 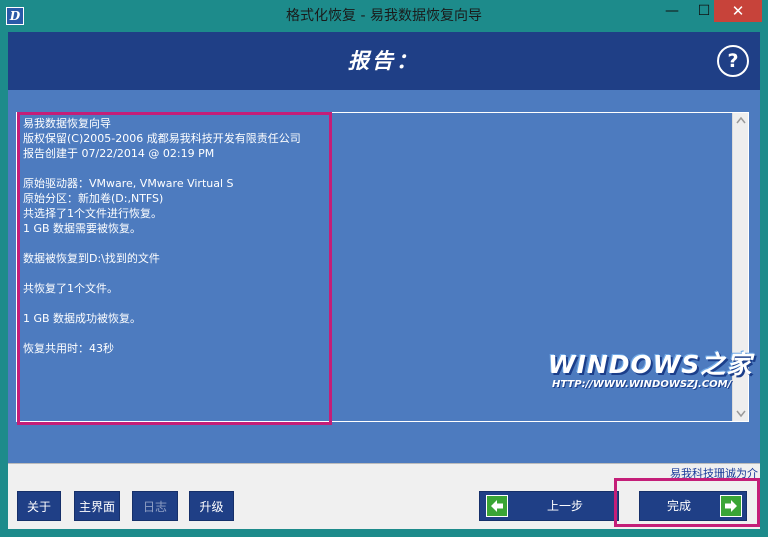 What do you see at coordinates (97, 506) in the screenshot?
I see `home-button: 主界面` at bounding box center [97, 506].